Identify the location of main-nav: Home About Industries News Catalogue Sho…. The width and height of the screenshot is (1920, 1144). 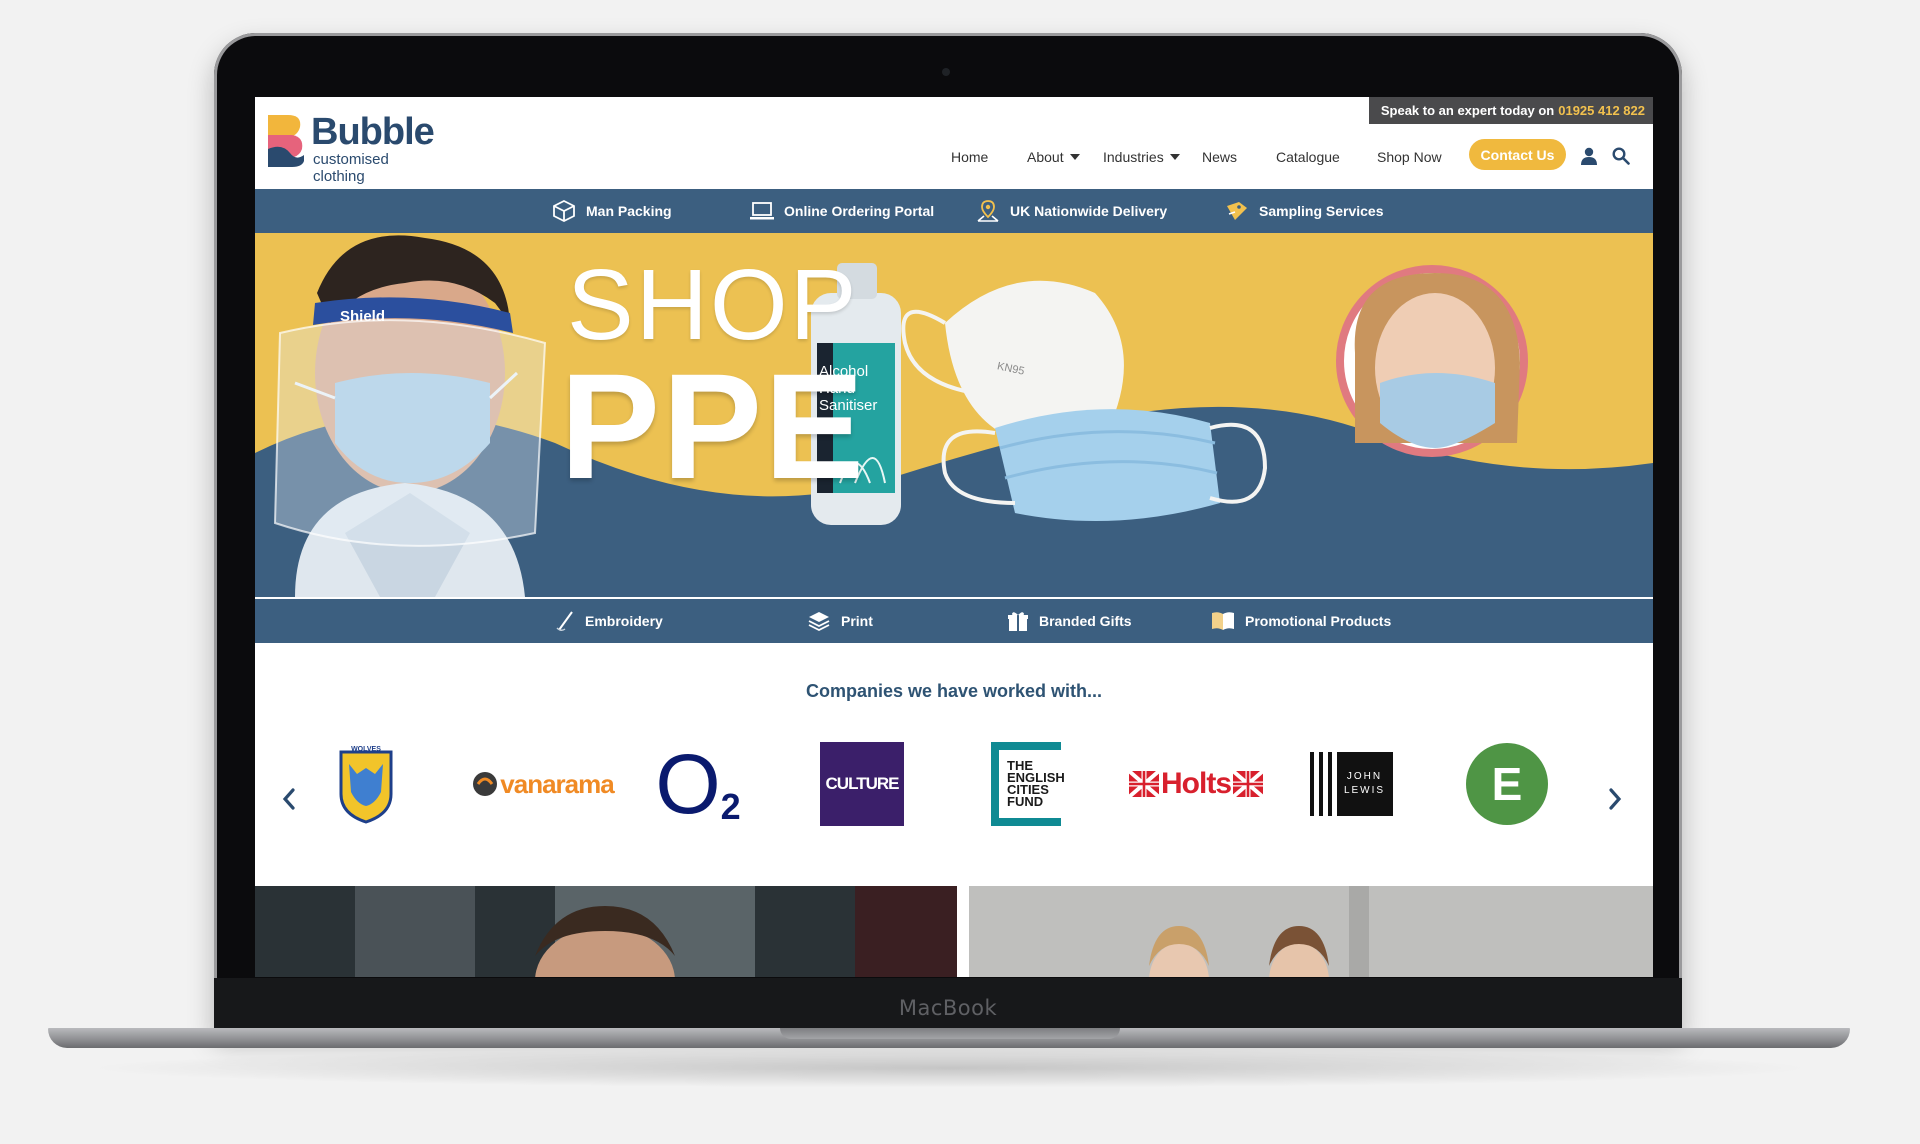
(954, 157).